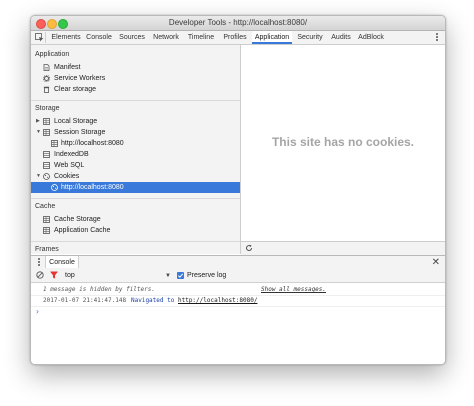 This screenshot has height=406, width=474. What do you see at coordinates (47, 108) in the screenshot?
I see `section-header-storage: Storage` at bounding box center [47, 108].